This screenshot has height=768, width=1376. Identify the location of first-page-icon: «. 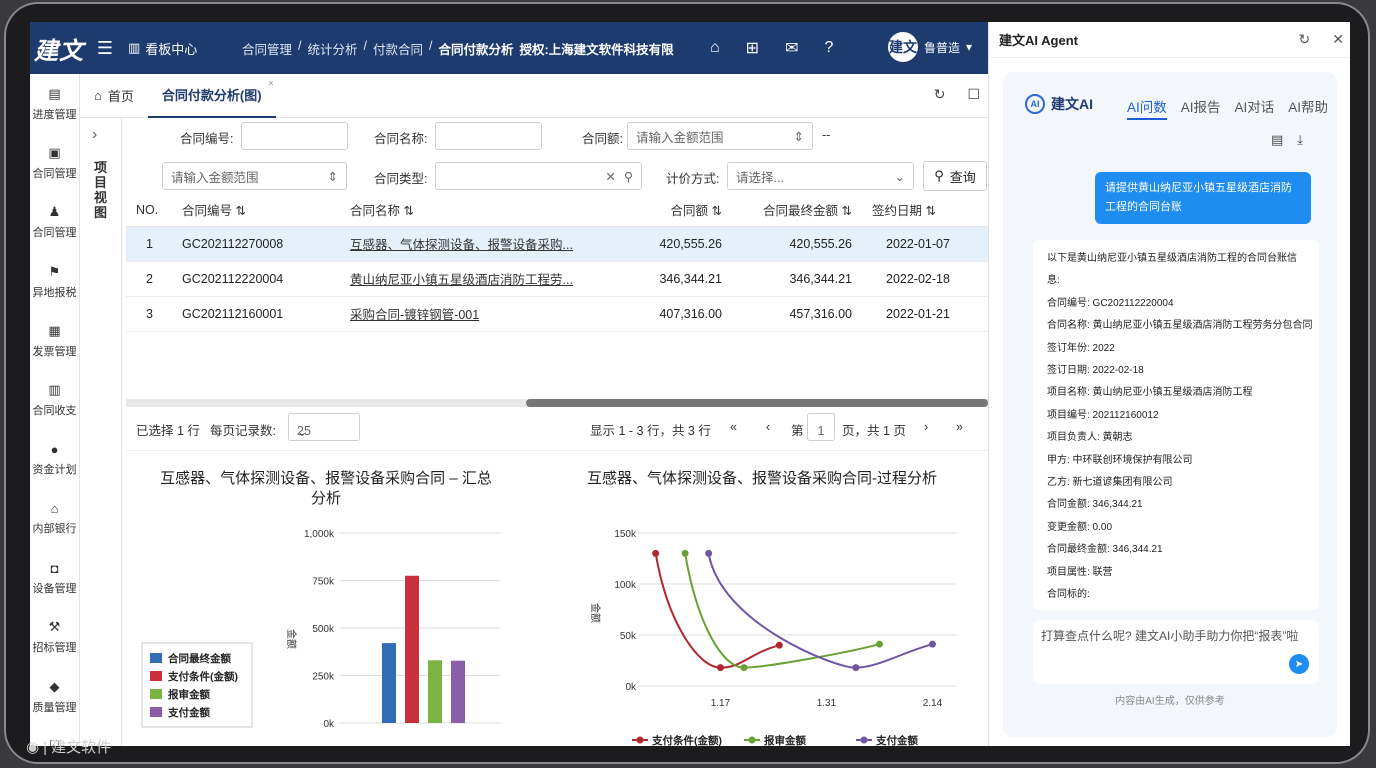
(733, 427).